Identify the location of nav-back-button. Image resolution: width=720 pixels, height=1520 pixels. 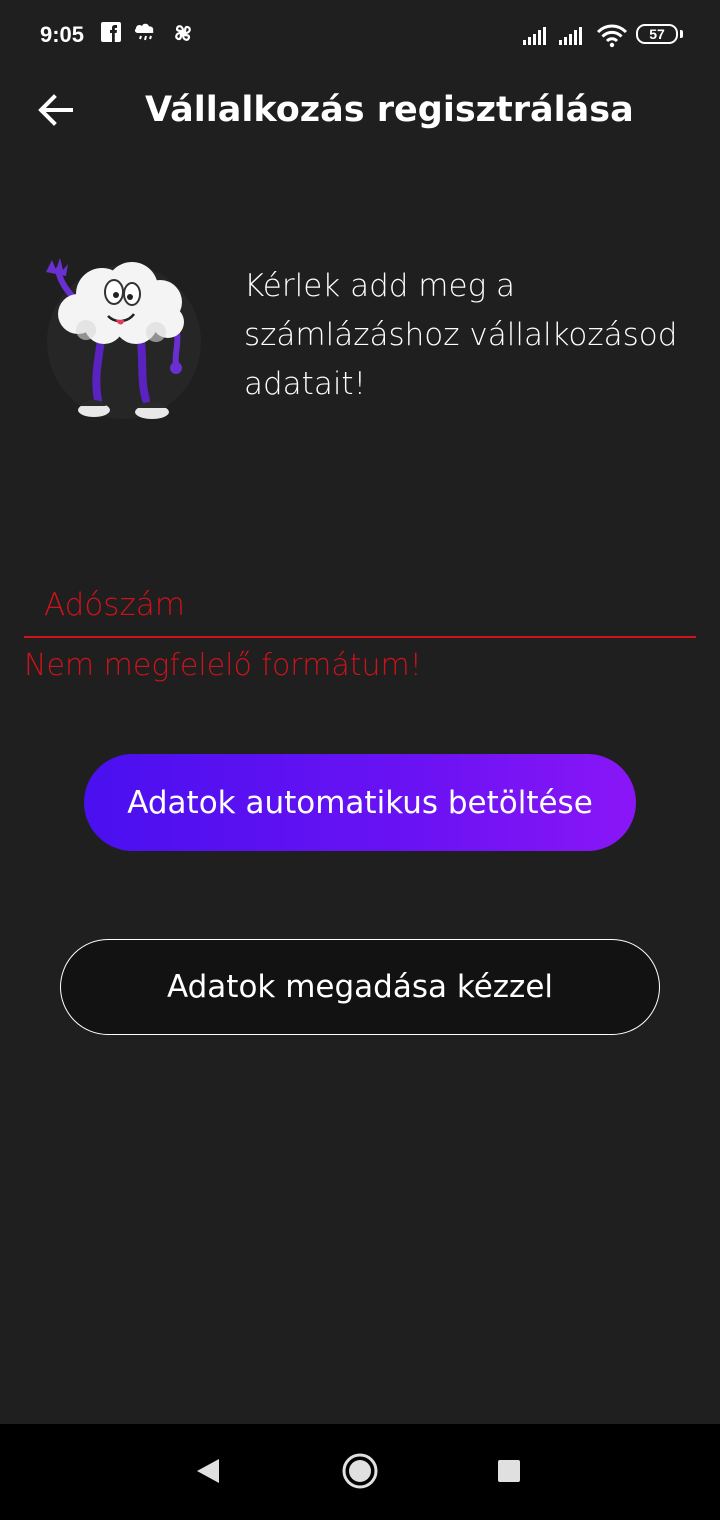
(208, 1473).